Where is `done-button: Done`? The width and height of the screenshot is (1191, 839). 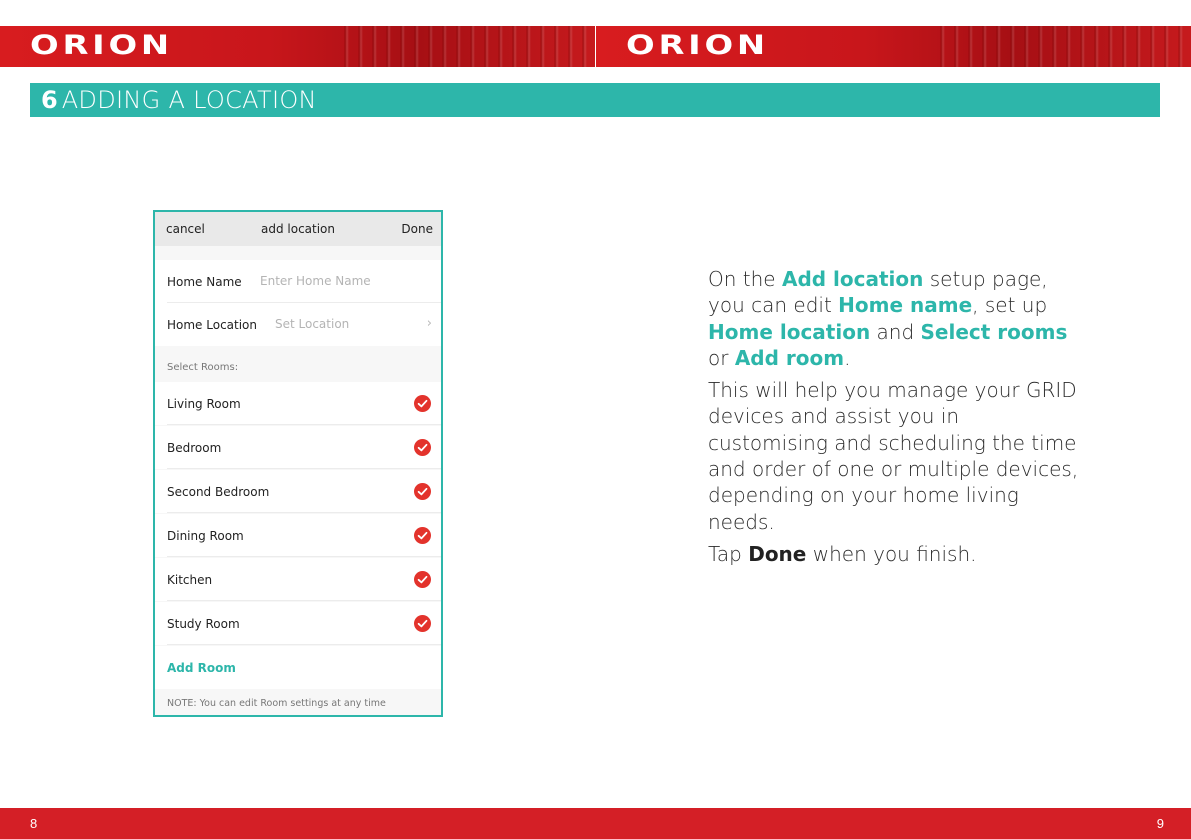
done-button: Done is located at coordinates (417, 229).